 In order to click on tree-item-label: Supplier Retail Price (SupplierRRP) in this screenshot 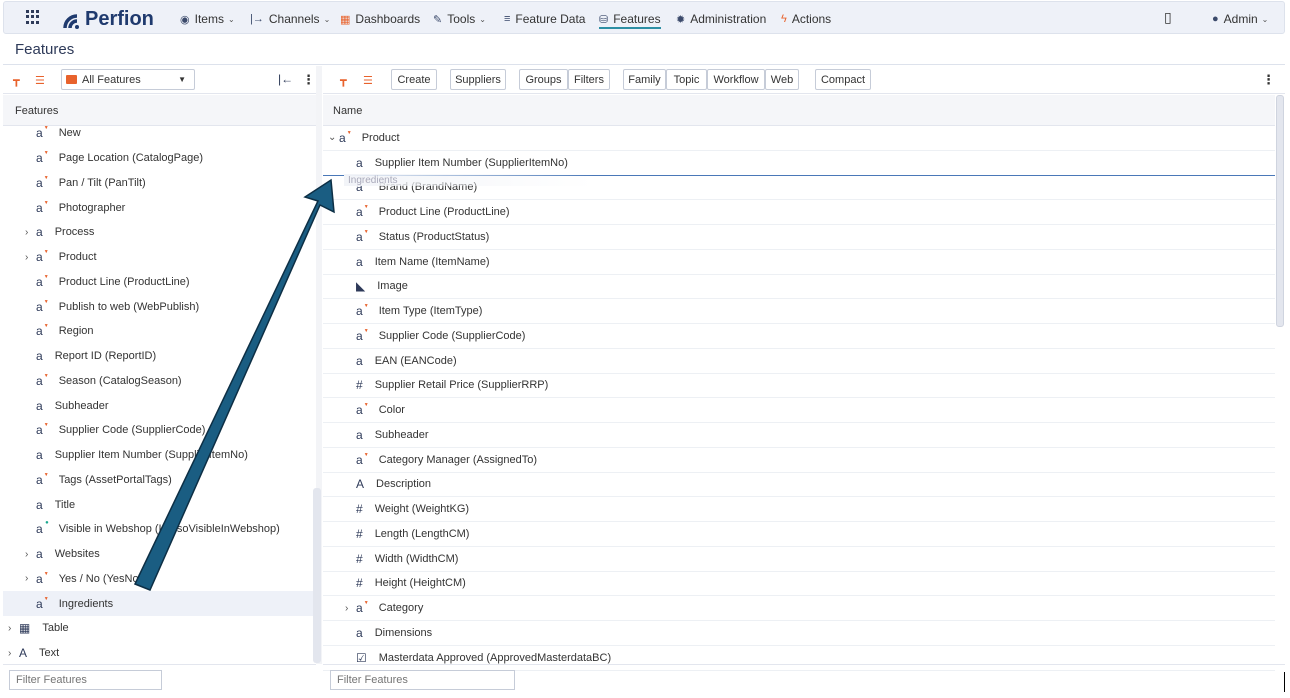, I will do `click(461, 385)`.